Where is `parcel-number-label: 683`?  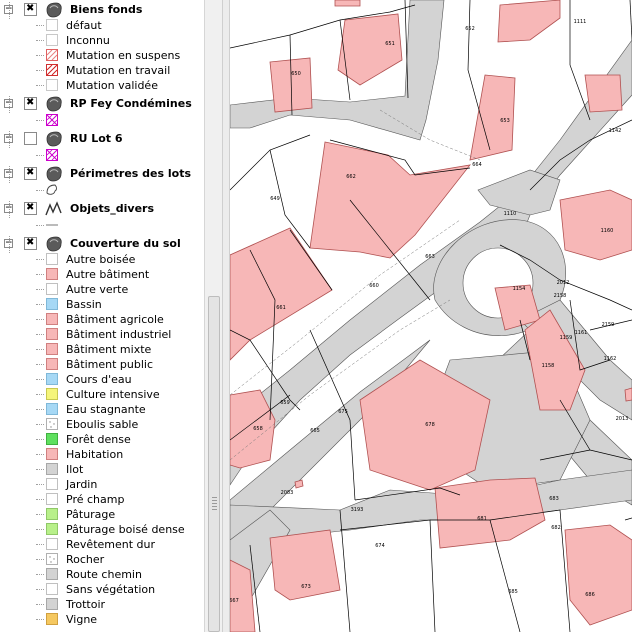 parcel-number-label: 683 is located at coordinates (554, 499).